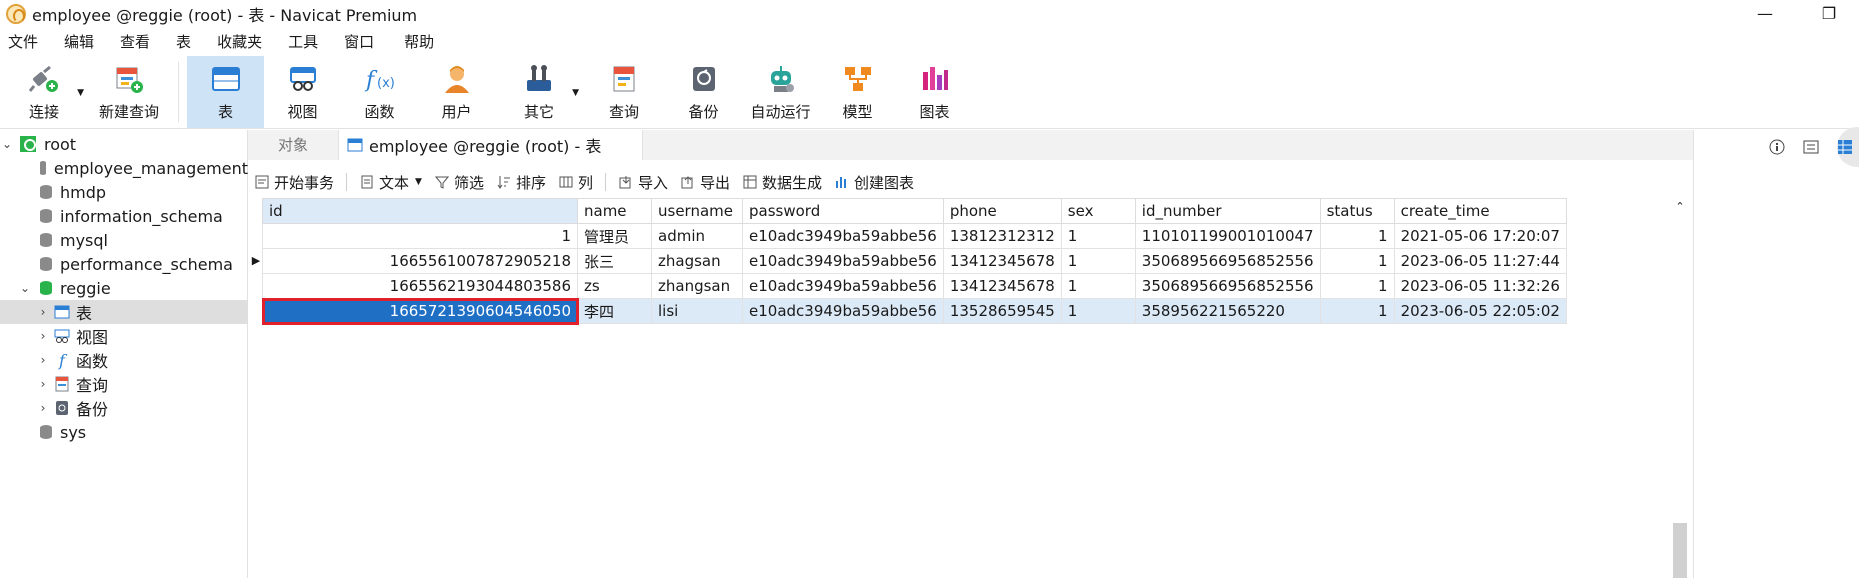 The height and width of the screenshot is (578, 1859). Describe the element at coordinates (934, 92) in the screenshot. I see `chart-button: 图表` at that location.